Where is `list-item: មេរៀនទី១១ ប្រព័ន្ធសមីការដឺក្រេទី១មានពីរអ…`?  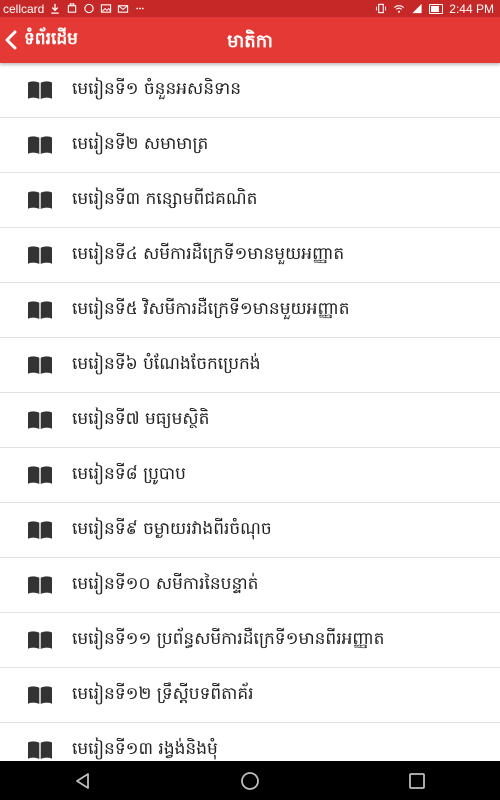
list-item: មេរៀនទី១១ ប្រព័ន្ធសមីការដឺក្រេទី១មានពីរអ… is located at coordinates (250, 640).